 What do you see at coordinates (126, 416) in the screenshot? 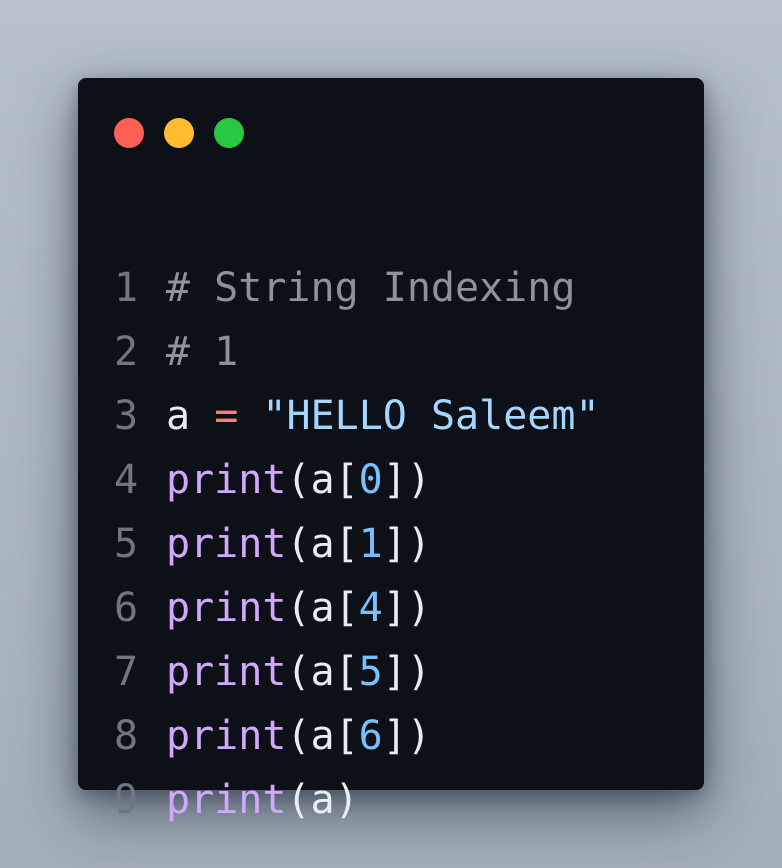
I see `line-number: 3` at bounding box center [126, 416].